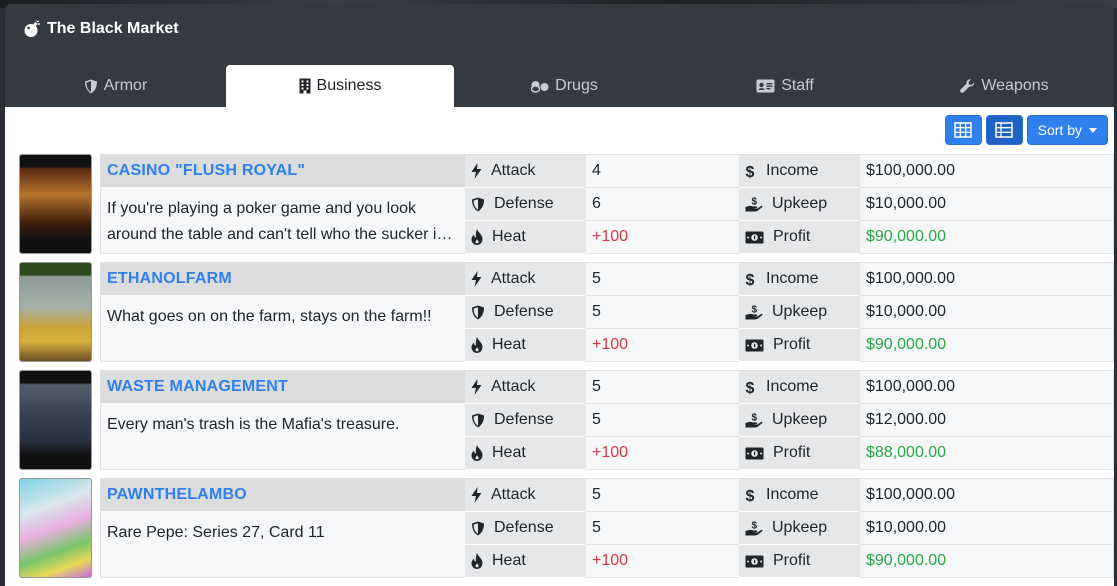 The height and width of the screenshot is (586, 1117). I want to click on sort-by-button: Sort by, so click(1067, 130).